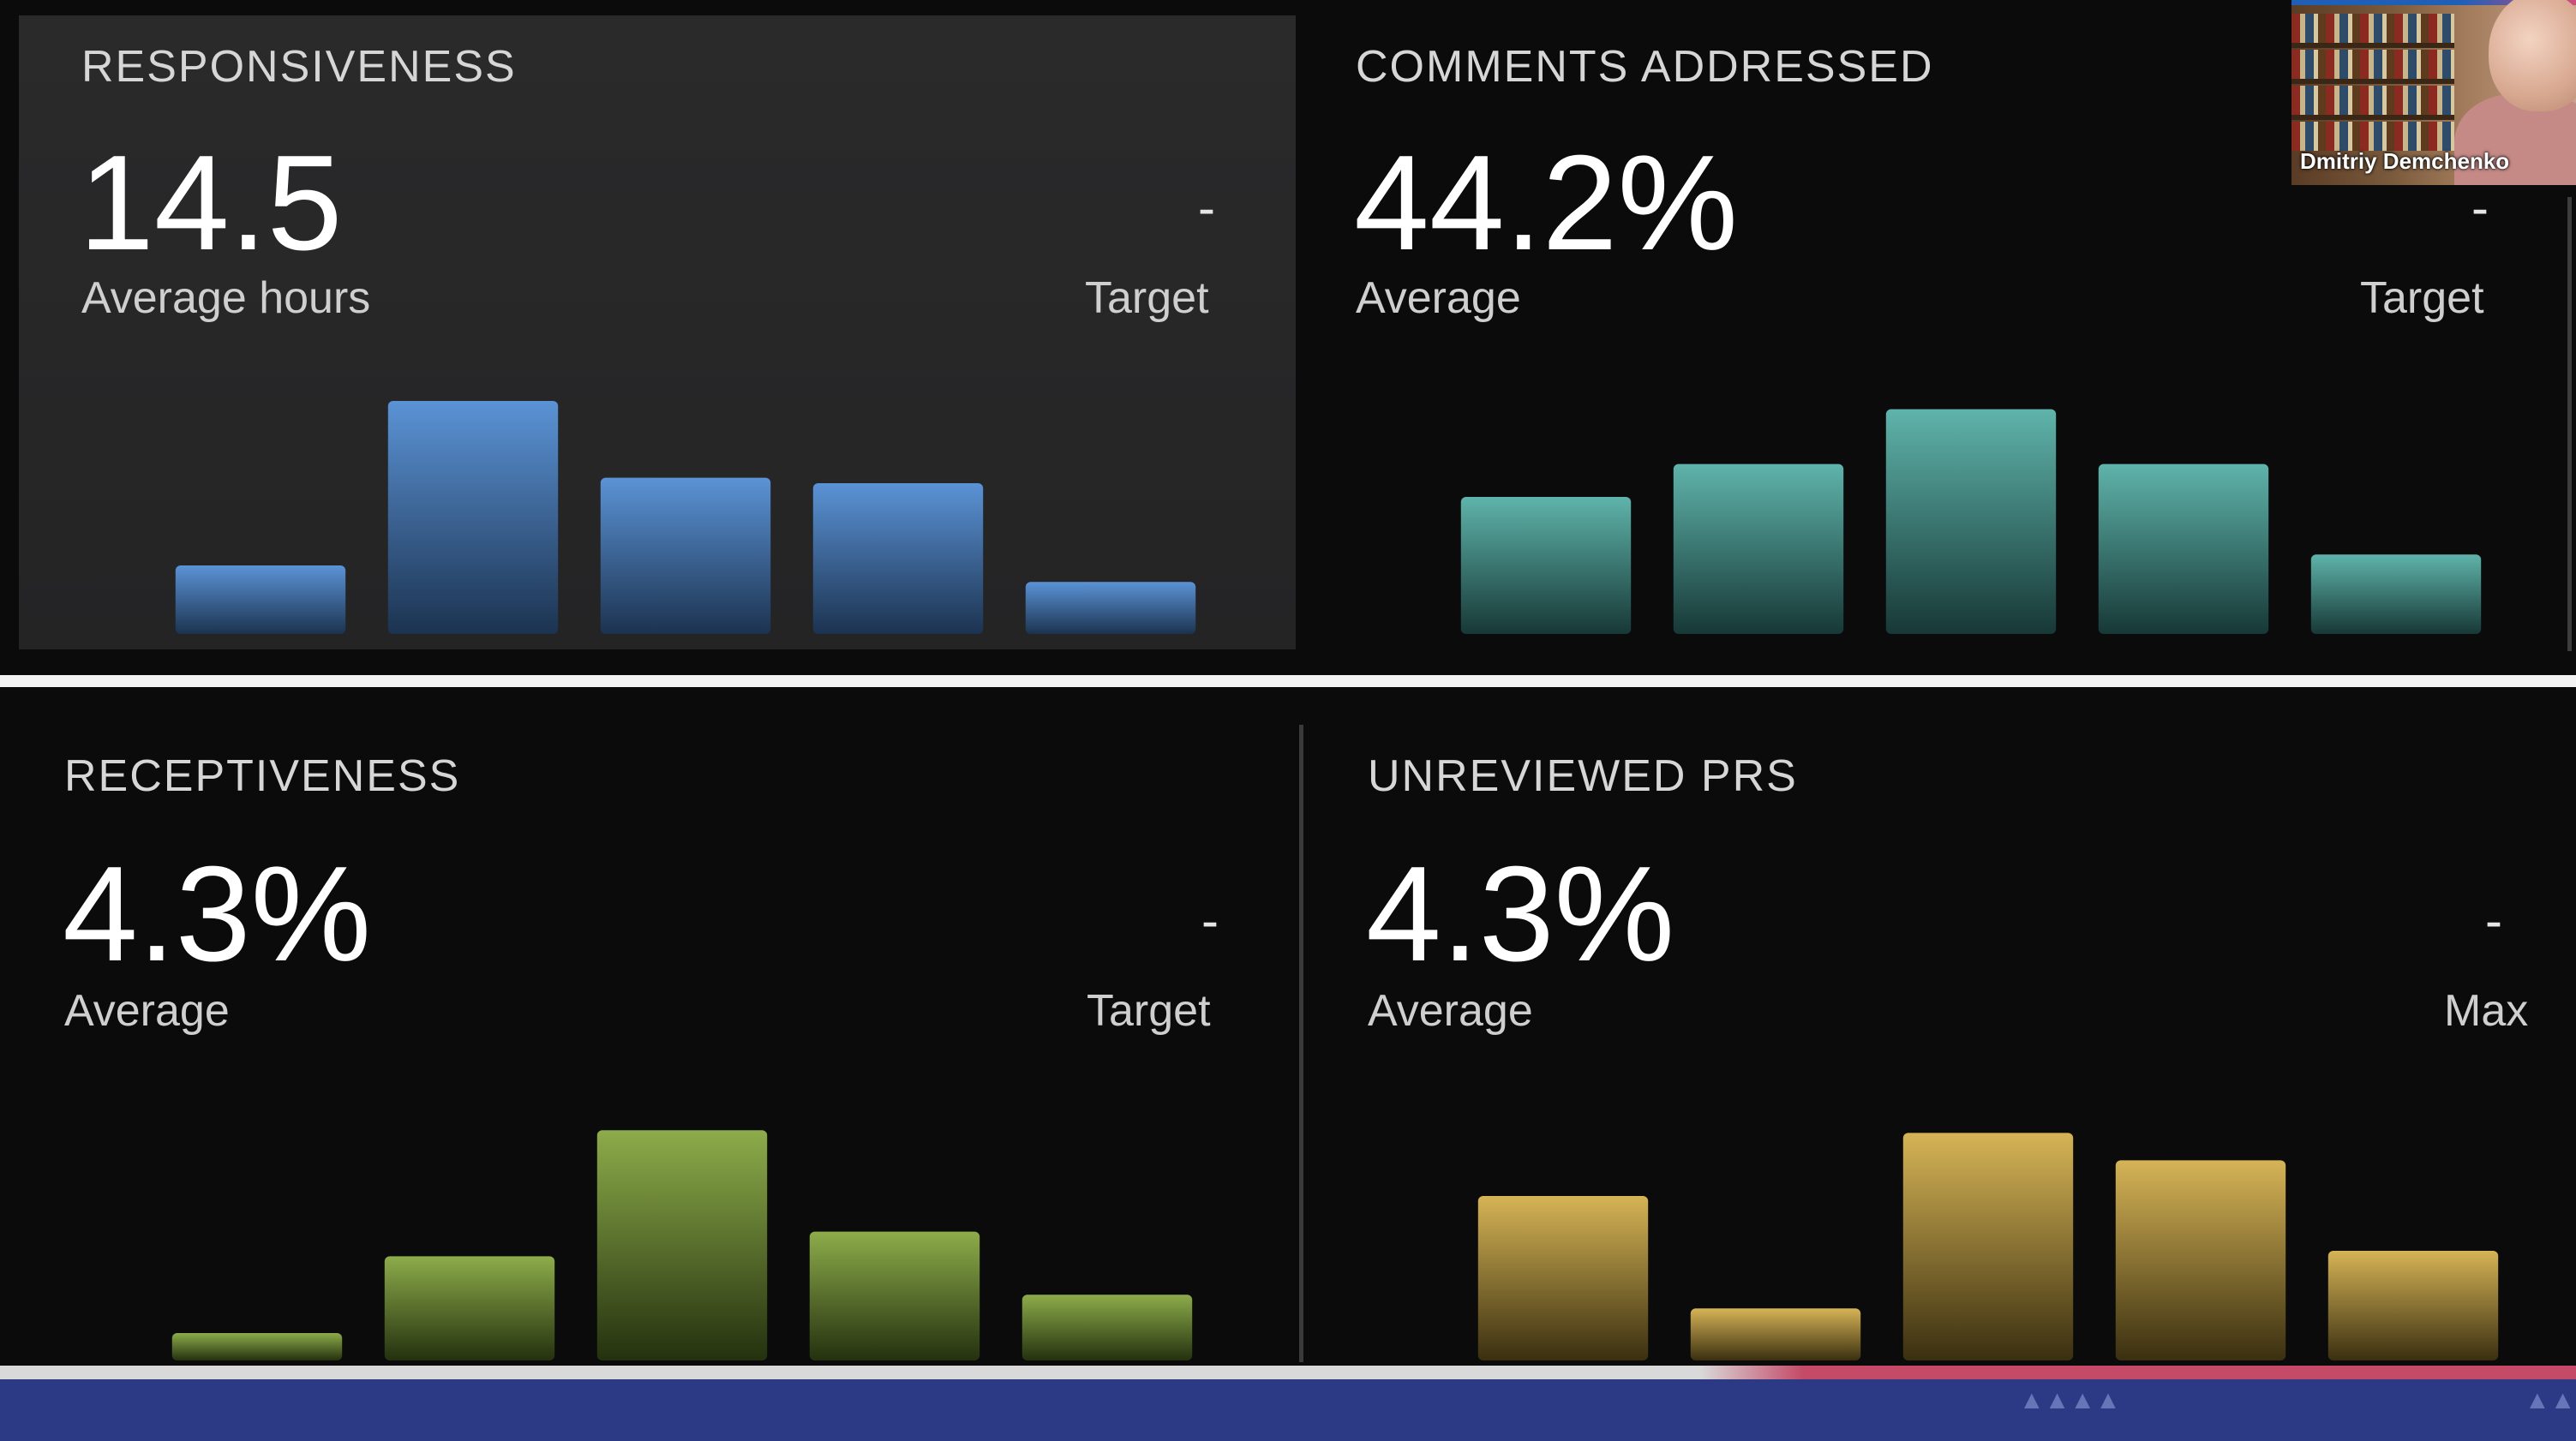 The width and height of the screenshot is (2576, 1441). What do you see at coordinates (1645, 67) in the screenshot?
I see `panel-title: COMMENTS ADDRESSED` at bounding box center [1645, 67].